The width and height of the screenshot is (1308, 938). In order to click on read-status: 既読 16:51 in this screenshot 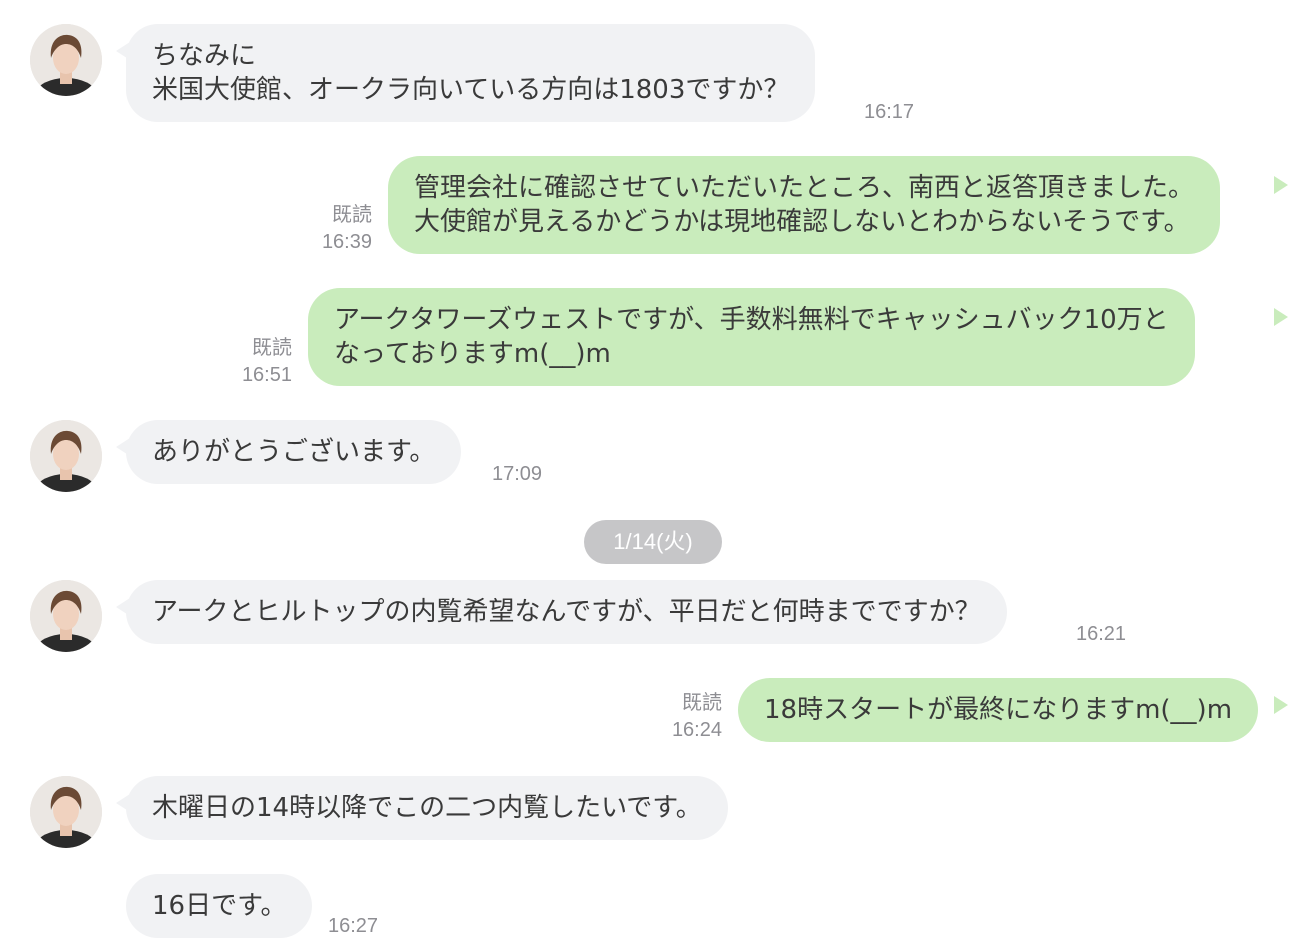, I will do `click(256, 362)`.